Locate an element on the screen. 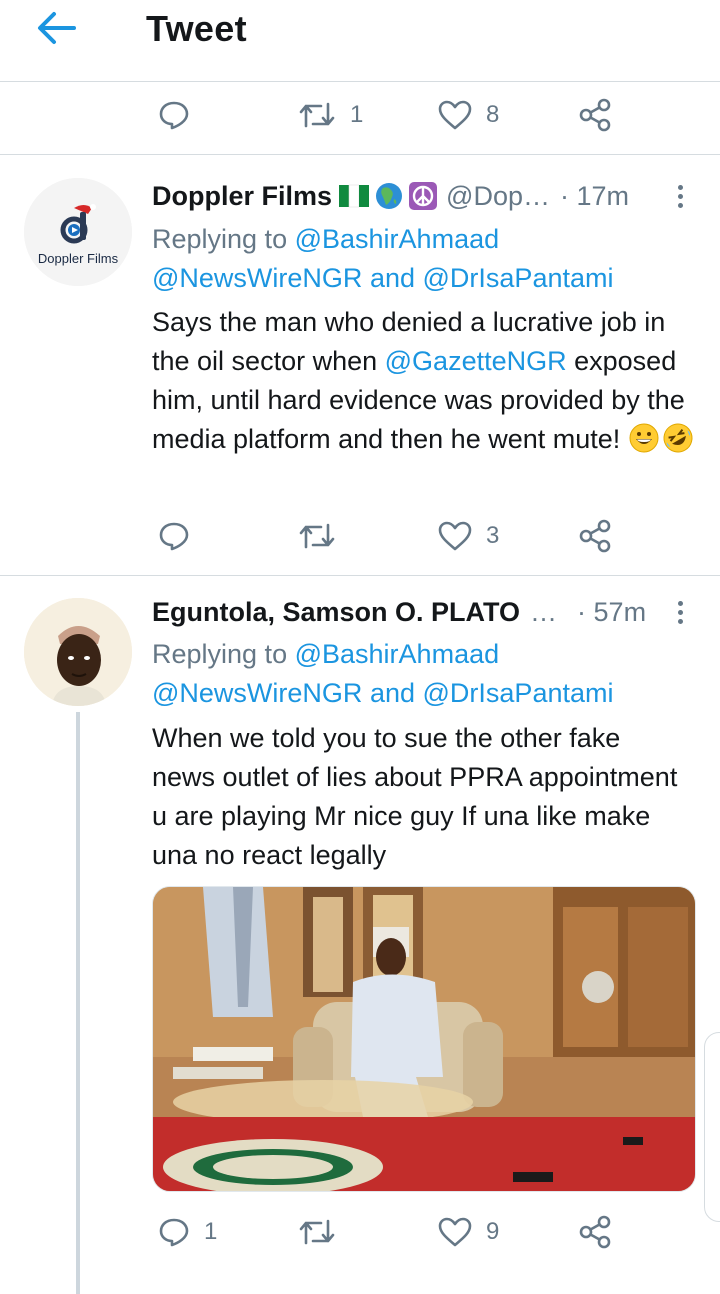 The height and width of the screenshot is (1294, 720). avatar is located at coordinates (78, 652).